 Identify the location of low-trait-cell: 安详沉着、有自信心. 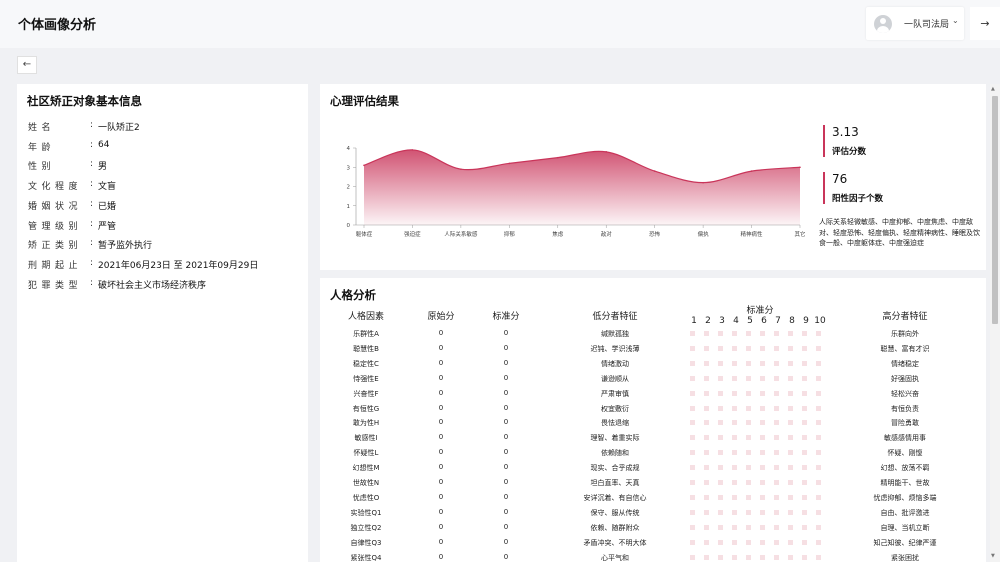
(615, 497).